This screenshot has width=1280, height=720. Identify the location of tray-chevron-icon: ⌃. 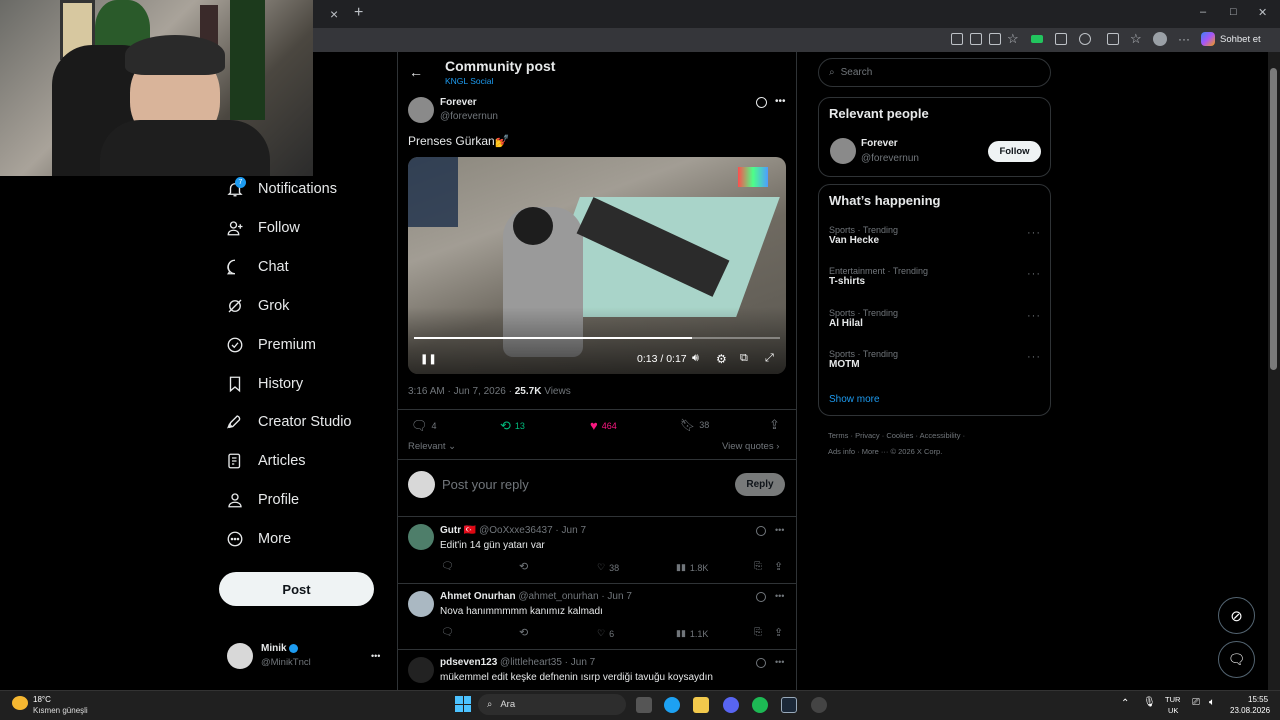
(1125, 703).